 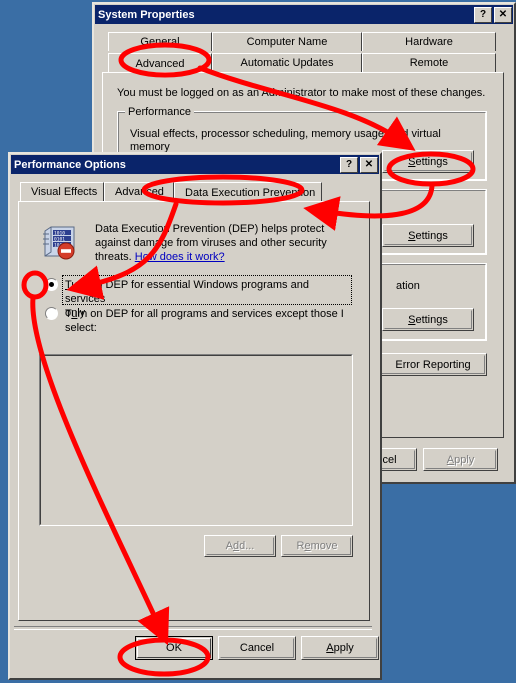 I want to click on tab-visual-effects: Visual Effects, so click(x=62, y=191).